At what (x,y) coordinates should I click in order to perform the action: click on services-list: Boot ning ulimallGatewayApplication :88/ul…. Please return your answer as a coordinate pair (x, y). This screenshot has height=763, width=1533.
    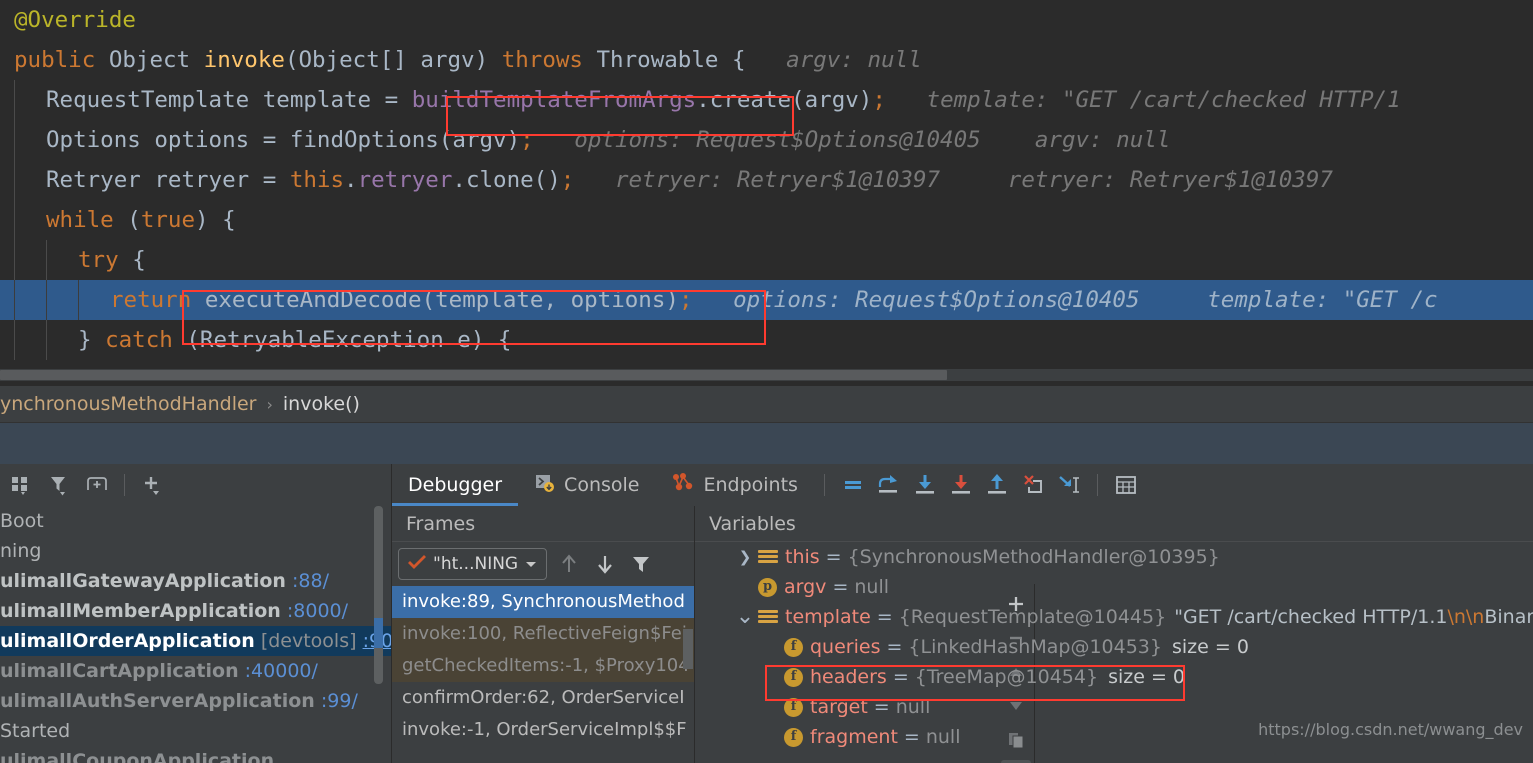
    Looking at the image, I should click on (196, 634).